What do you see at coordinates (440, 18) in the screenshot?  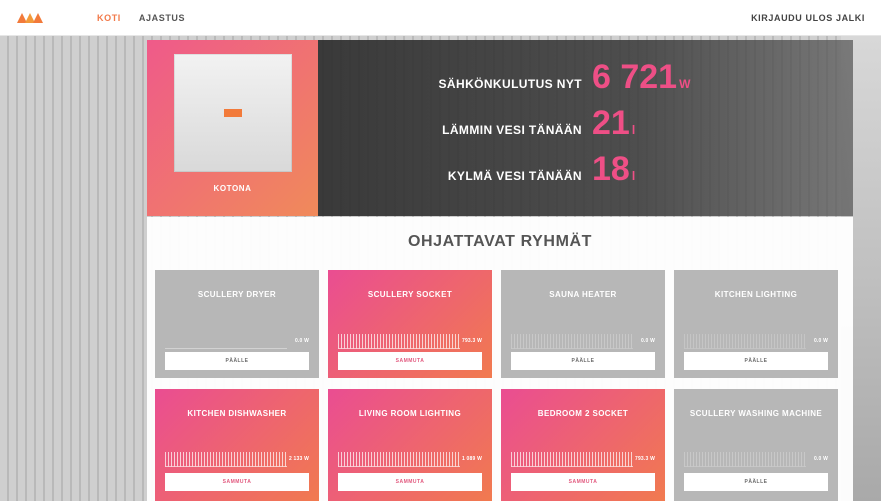 I see `top-navigation-bar: KOTI AJASTUS KIRJAUDU ULOS JALKI` at bounding box center [440, 18].